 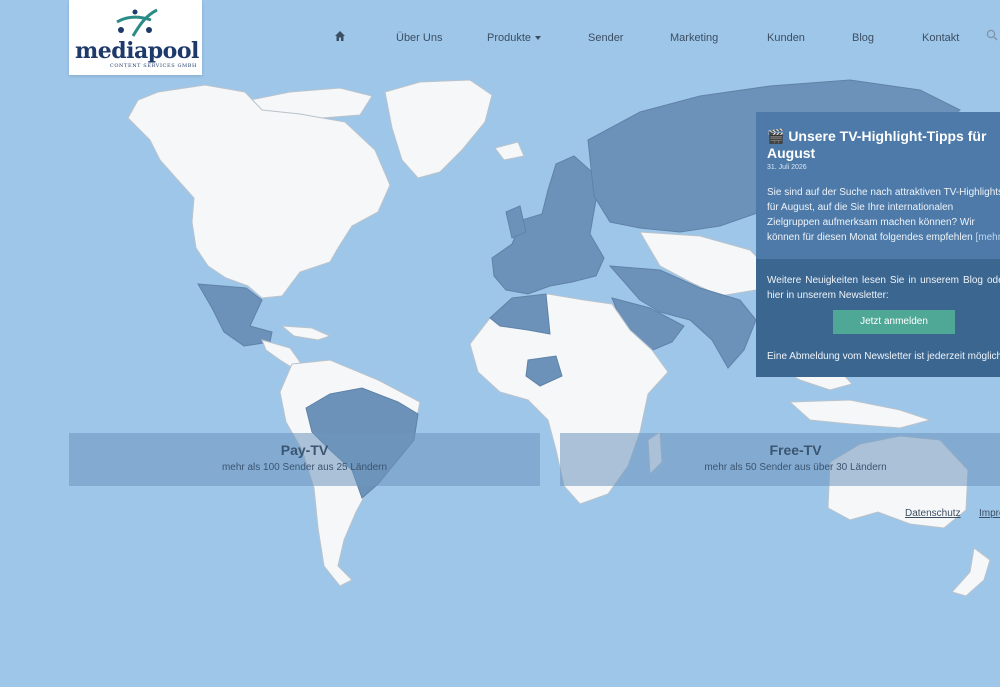 I want to click on news-date: 31. Juli 2026, so click(x=787, y=167).